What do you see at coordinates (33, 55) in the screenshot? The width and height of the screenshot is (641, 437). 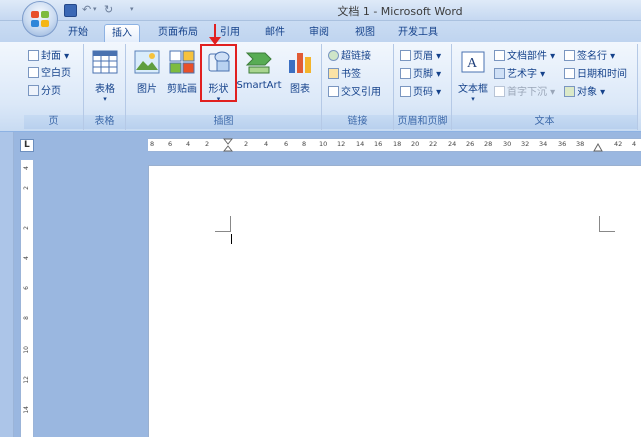 I see `cover-page-icon` at bounding box center [33, 55].